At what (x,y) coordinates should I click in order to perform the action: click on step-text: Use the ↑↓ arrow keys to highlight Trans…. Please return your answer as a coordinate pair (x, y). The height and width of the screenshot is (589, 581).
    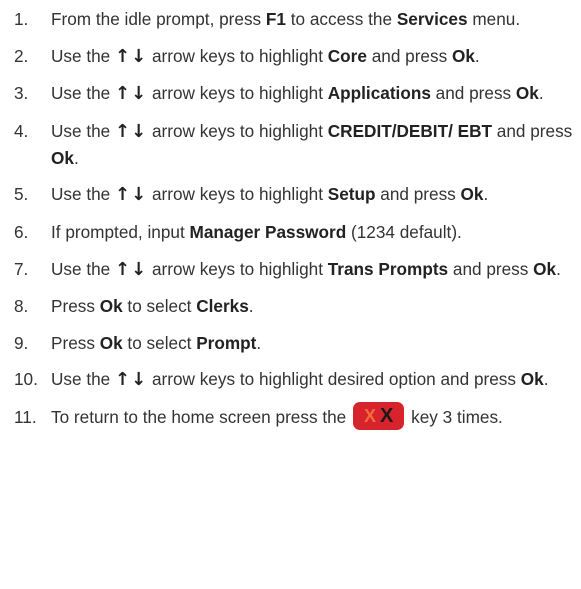
    Looking at the image, I should click on (306, 269).